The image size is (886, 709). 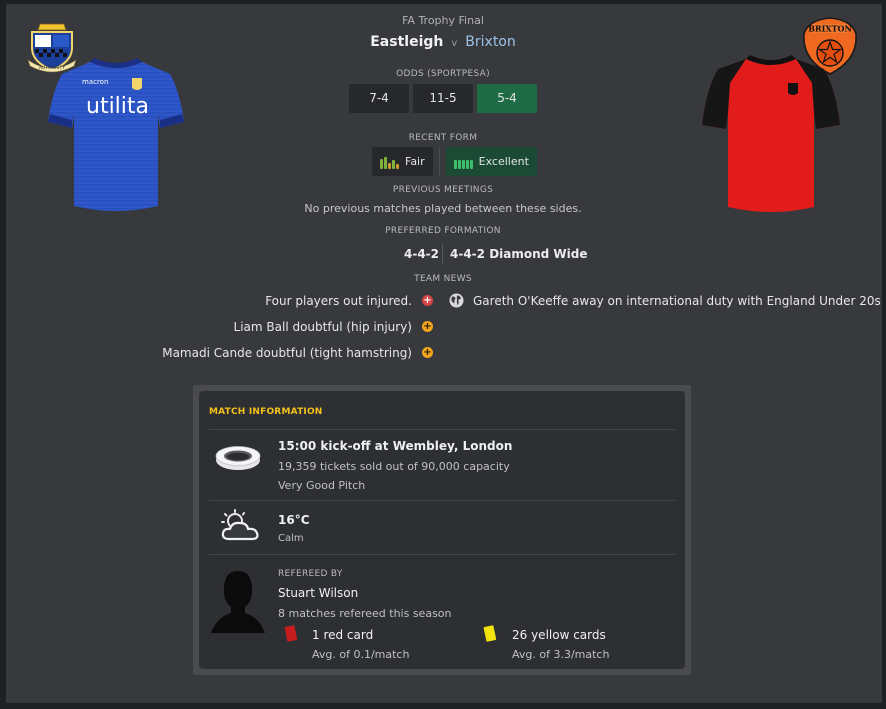 I want to click on home-news-item: Mamadi Cande doubtful (tight hamstring), so click(x=281, y=353).